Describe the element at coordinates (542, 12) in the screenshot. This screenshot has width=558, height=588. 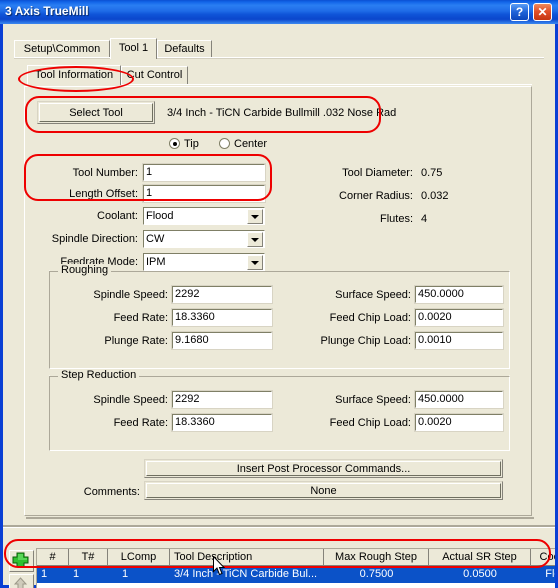
I see `close-button: ✕` at that location.